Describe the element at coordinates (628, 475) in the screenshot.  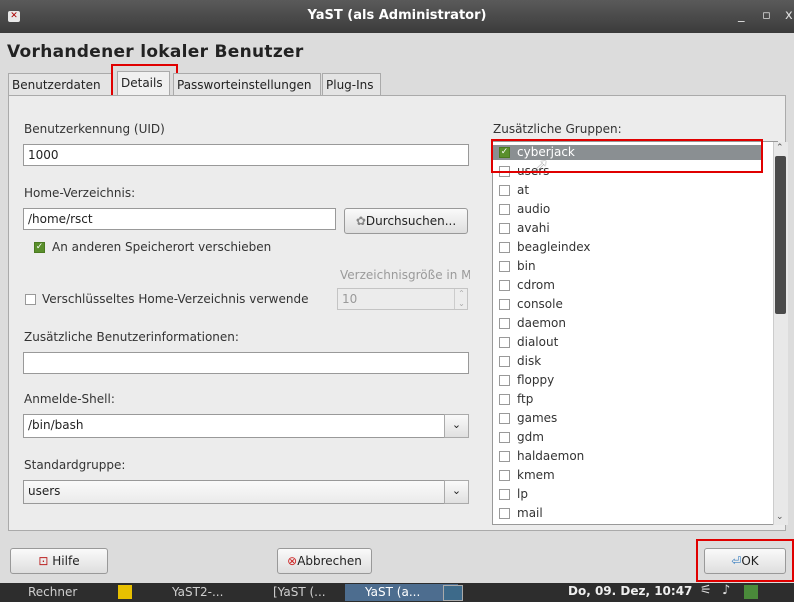
I see `group-list-item: kmem` at that location.